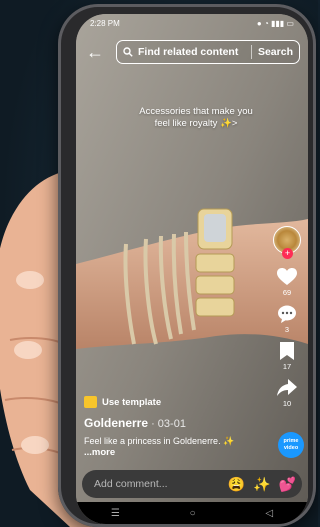 The width and height of the screenshot is (320, 527). What do you see at coordinates (275, 52) in the screenshot?
I see `search-button: Search` at bounding box center [275, 52].